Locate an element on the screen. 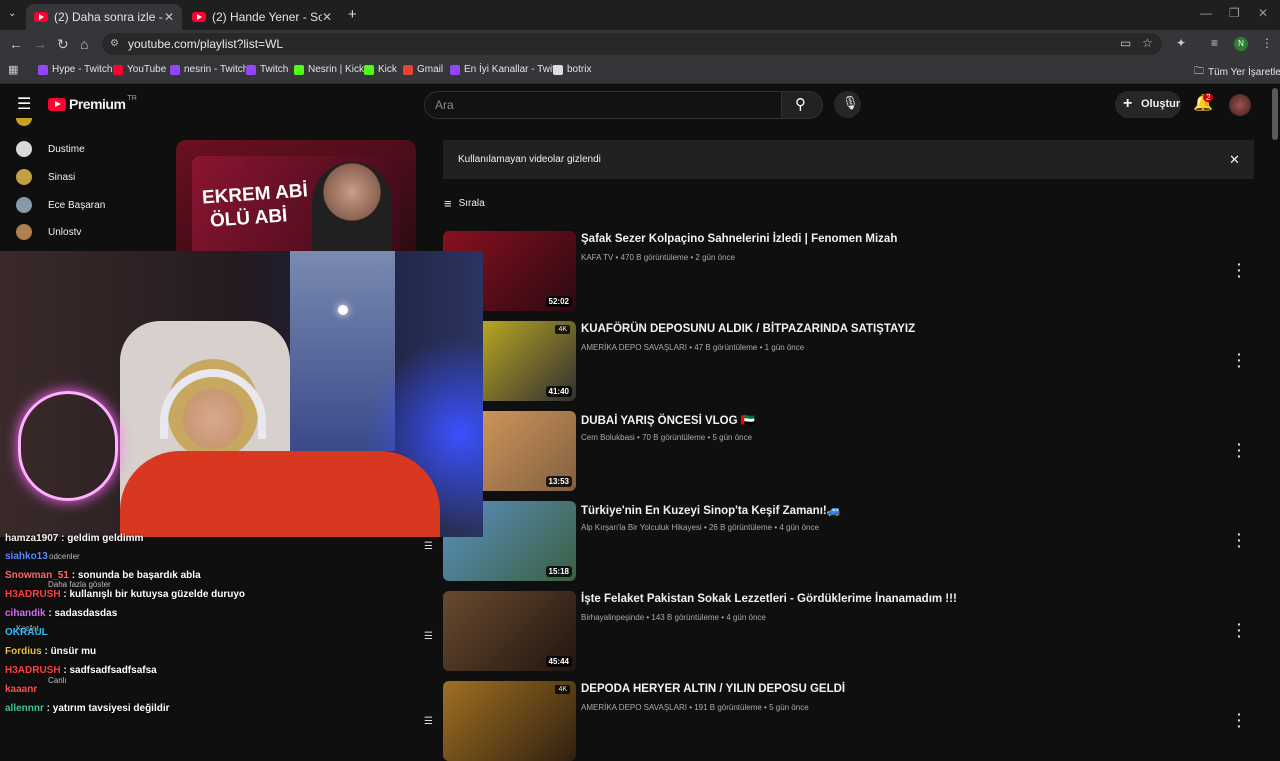 The height and width of the screenshot is (761, 1280). chat-username: cihandik is located at coordinates (25, 613).